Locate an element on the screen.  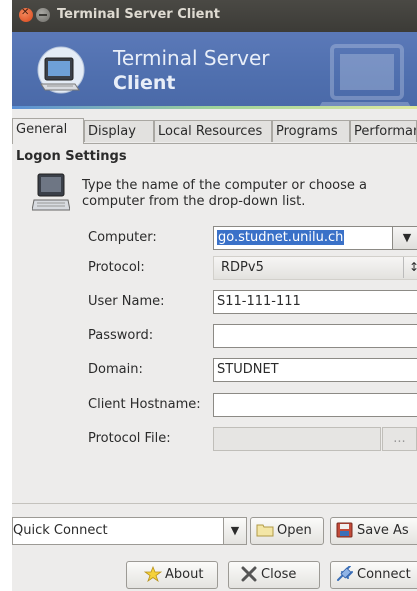
password-label: Password: is located at coordinates (121, 335).